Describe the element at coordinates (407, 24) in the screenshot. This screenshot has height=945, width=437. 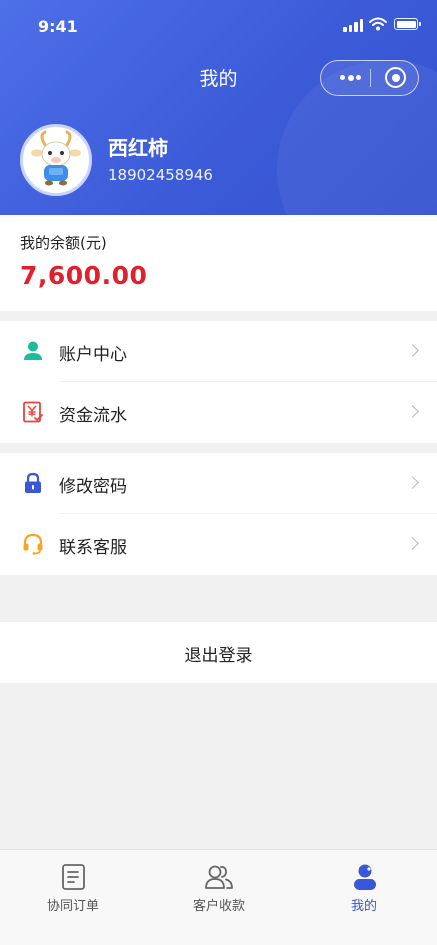
I see `battery-icon` at that location.